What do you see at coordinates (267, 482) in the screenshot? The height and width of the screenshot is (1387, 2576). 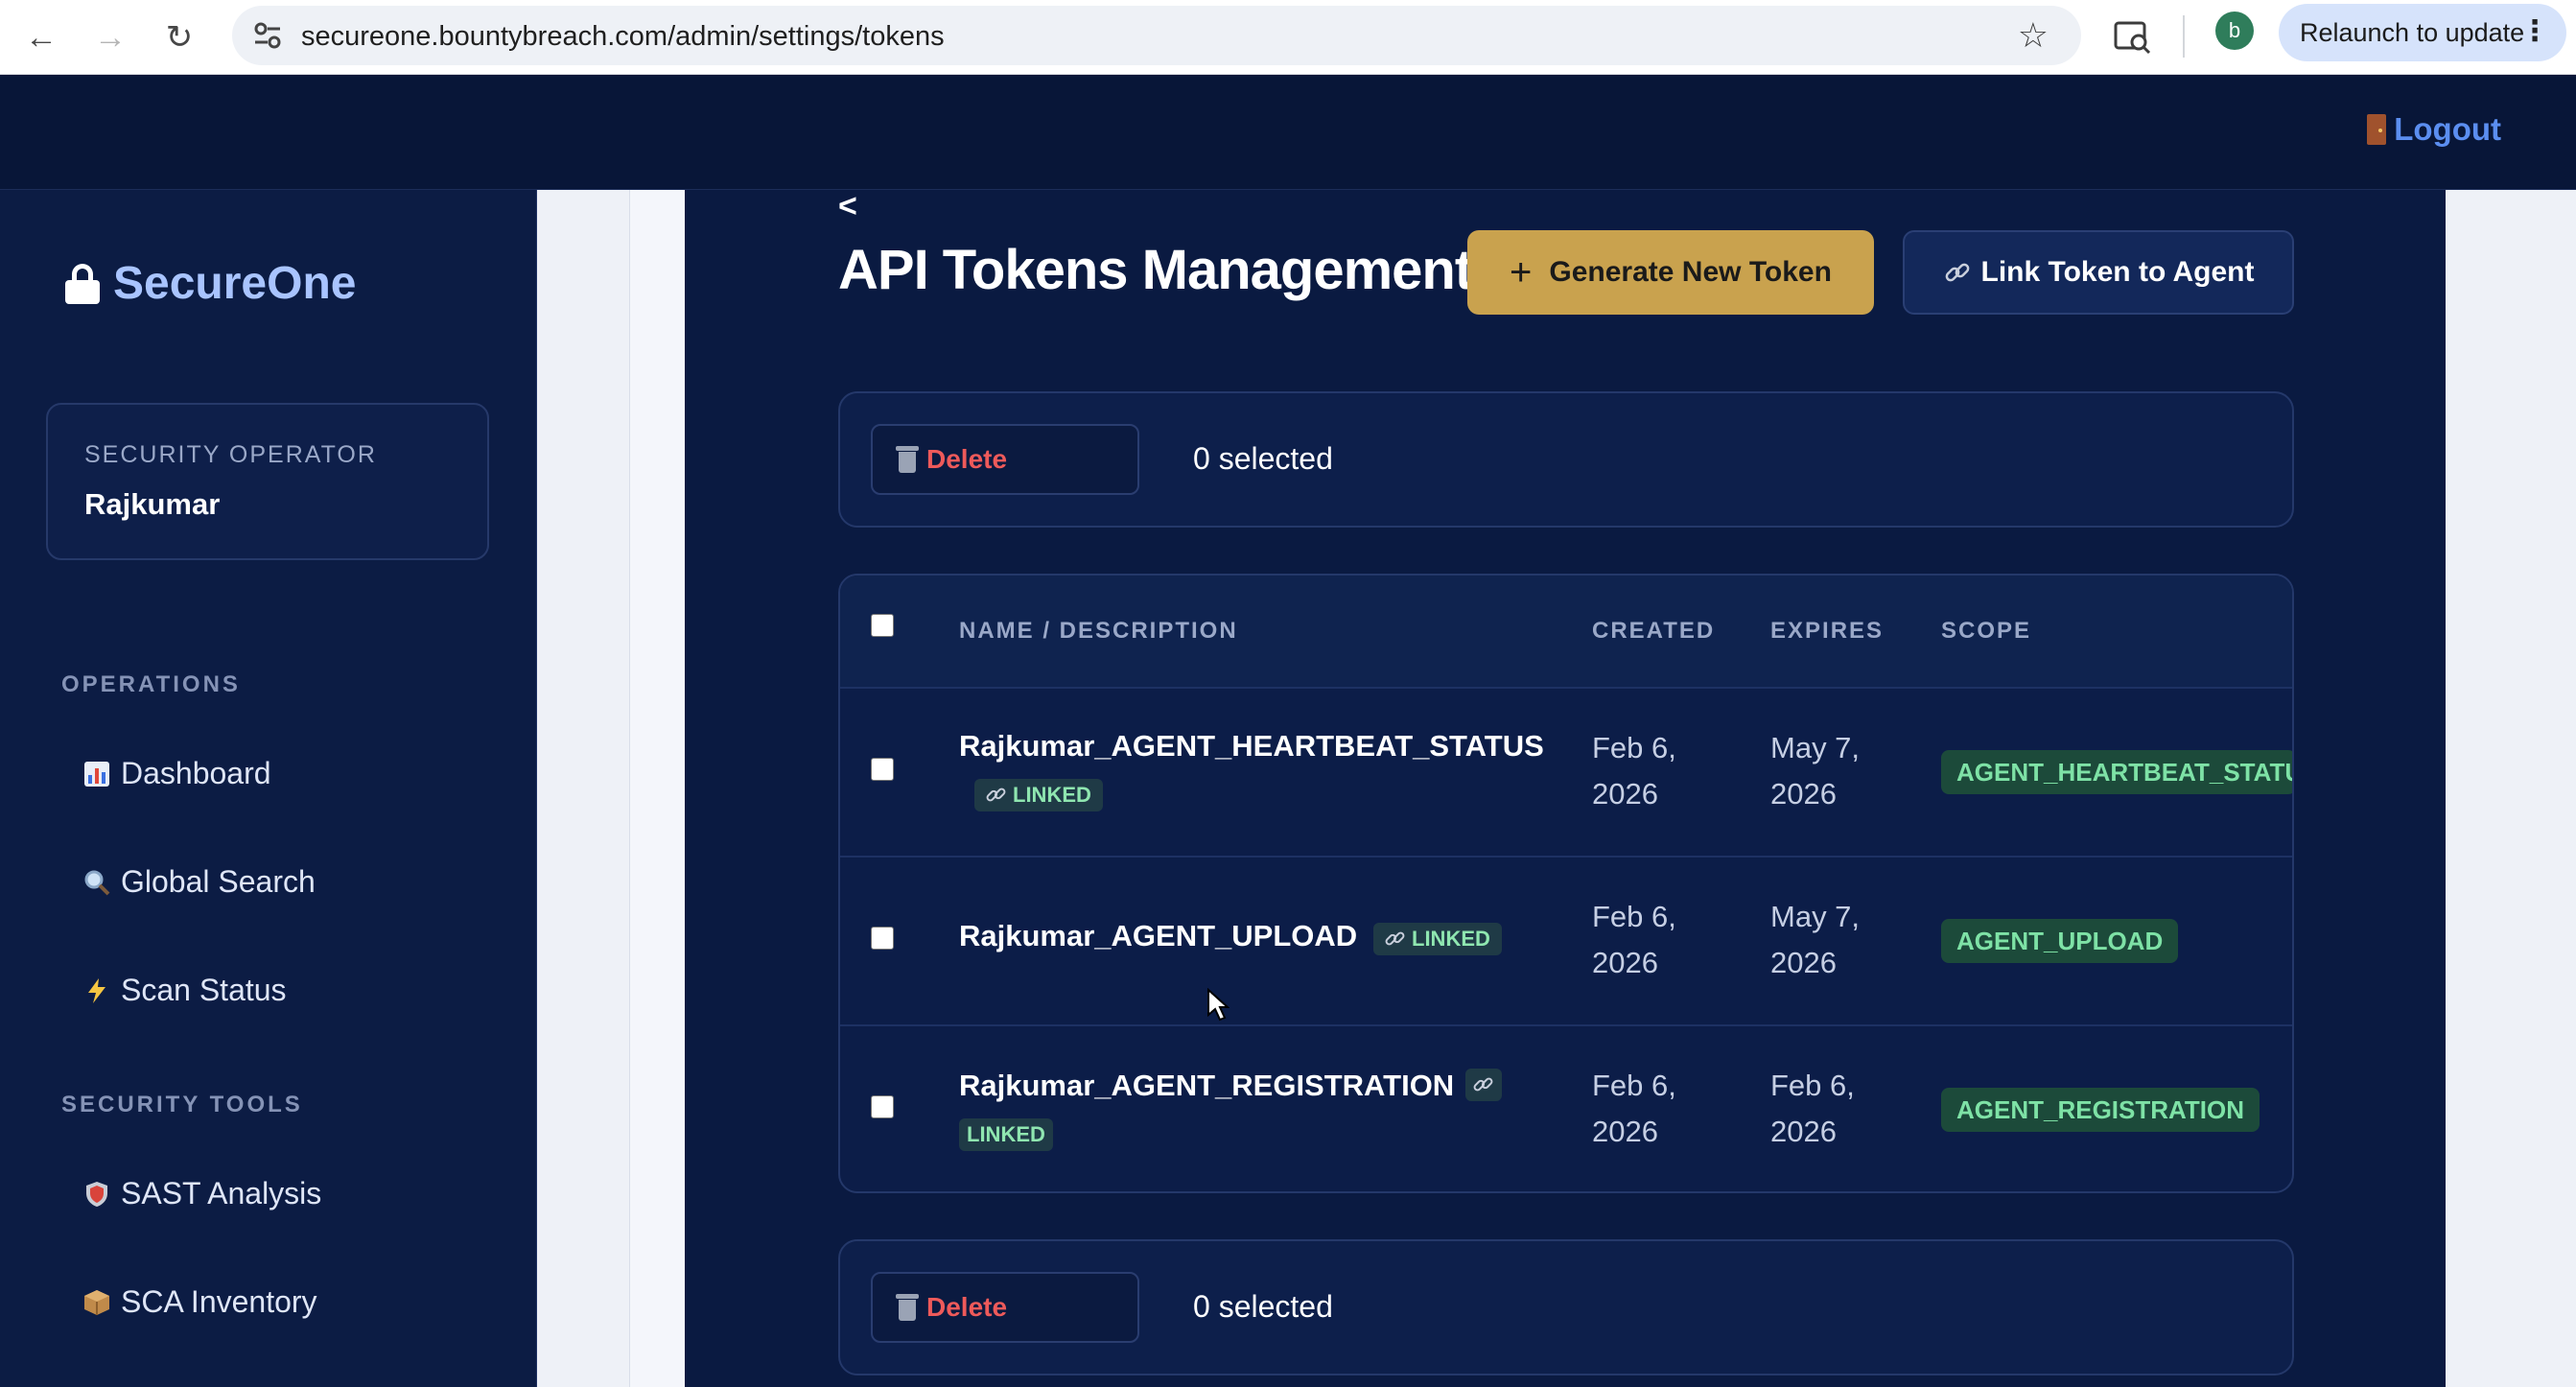 I see `user-card: SECURITY OPERATOR Rajkumar` at bounding box center [267, 482].